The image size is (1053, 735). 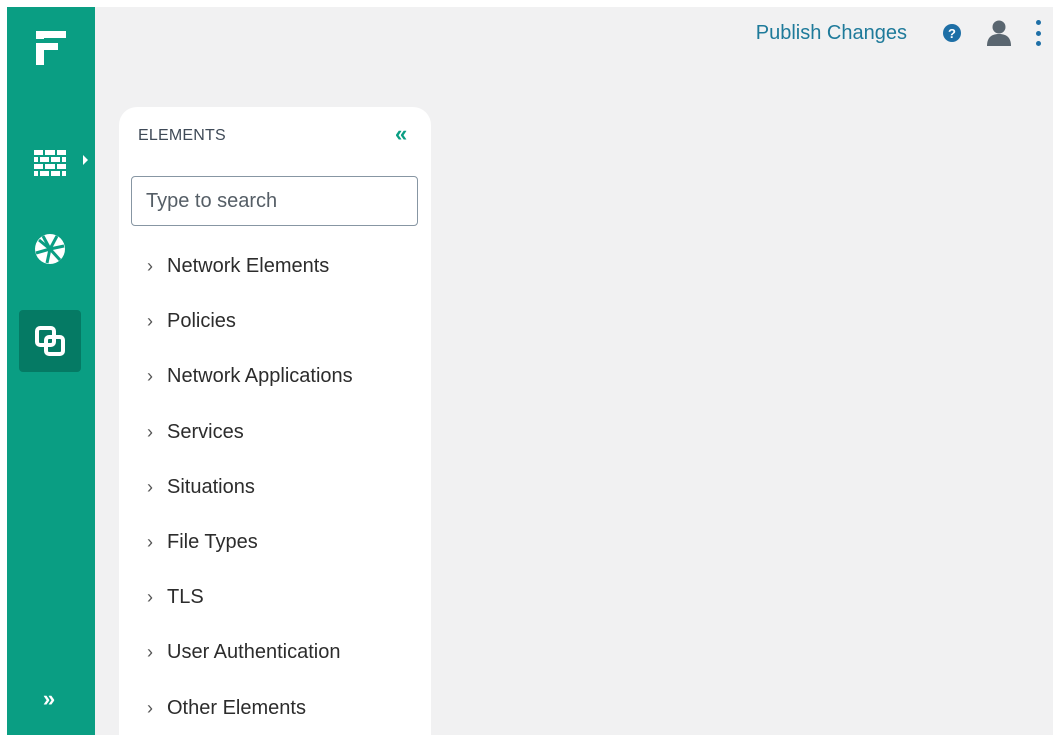 What do you see at coordinates (201, 321) in the screenshot?
I see `tree-item-label: Policies` at bounding box center [201, 321].